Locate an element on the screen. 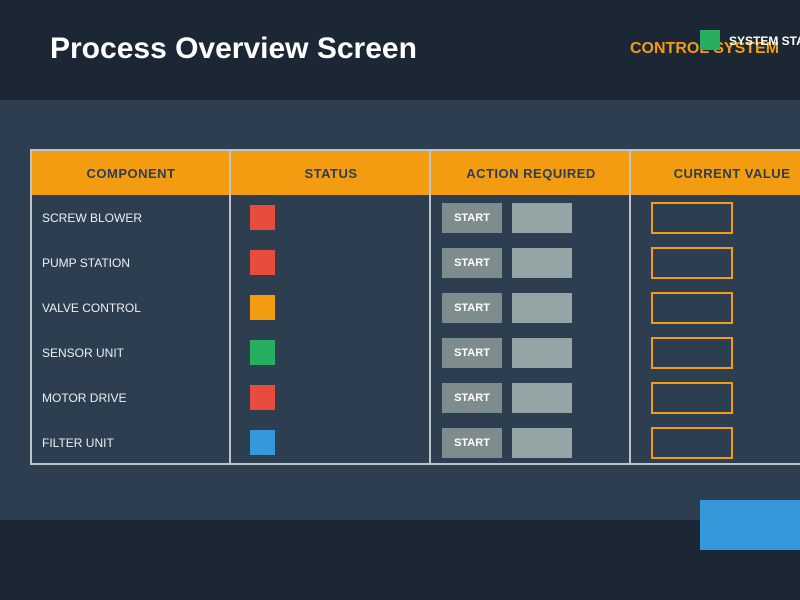 The image size is (800, 600). table-row: PUMP STATION START is located at coordinates (416, 262).